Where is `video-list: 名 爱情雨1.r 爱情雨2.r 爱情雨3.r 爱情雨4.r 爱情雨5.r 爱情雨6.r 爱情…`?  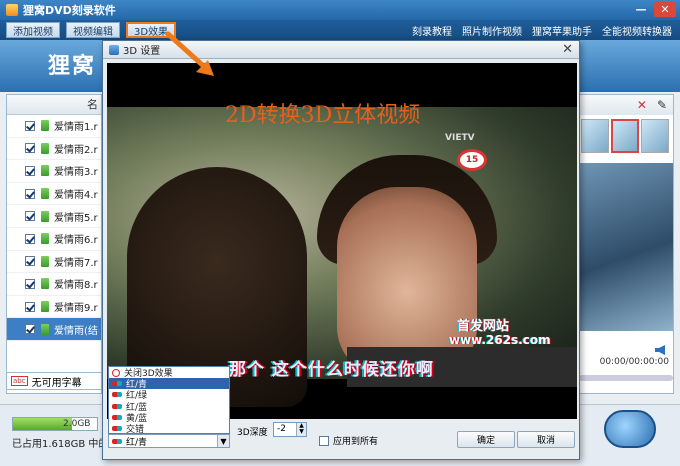
video-list: 名 爱情雨1.r 爱情雨2.r 爱情雨3.r 爱情雨4.r 爱情雨5.r 爱情雨6.r 爱情… is located at coordinates (54, 244).